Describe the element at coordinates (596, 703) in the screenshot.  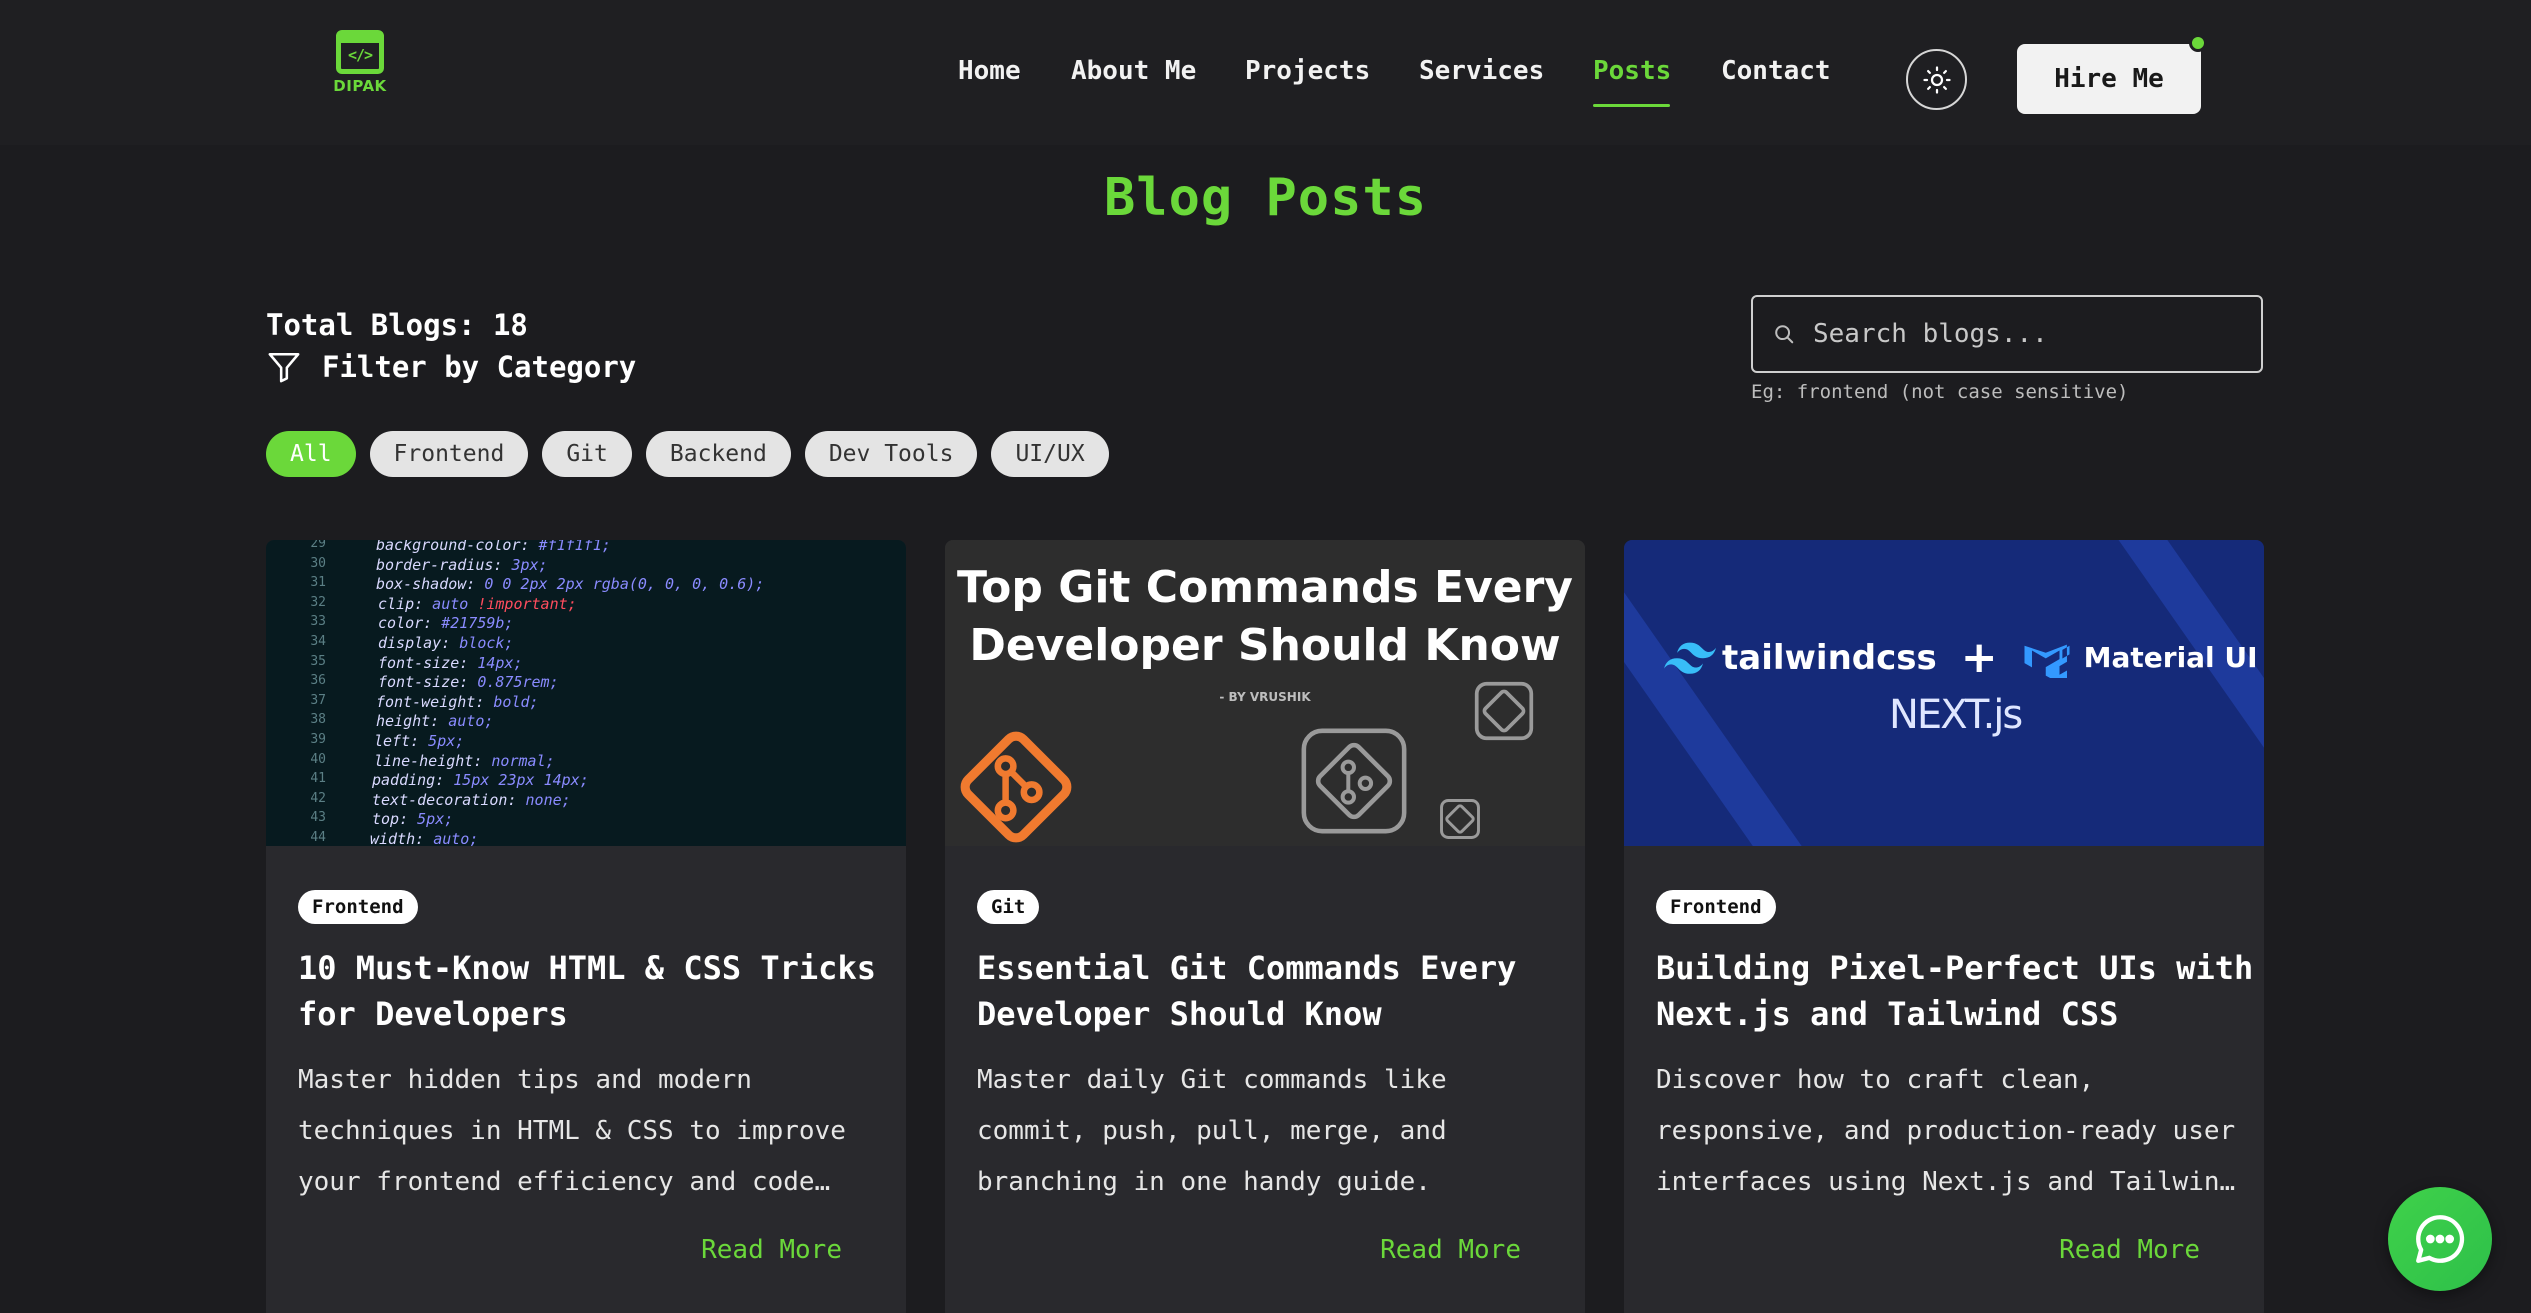
I see `code-line: 37 font-weight: bold;` at that location.